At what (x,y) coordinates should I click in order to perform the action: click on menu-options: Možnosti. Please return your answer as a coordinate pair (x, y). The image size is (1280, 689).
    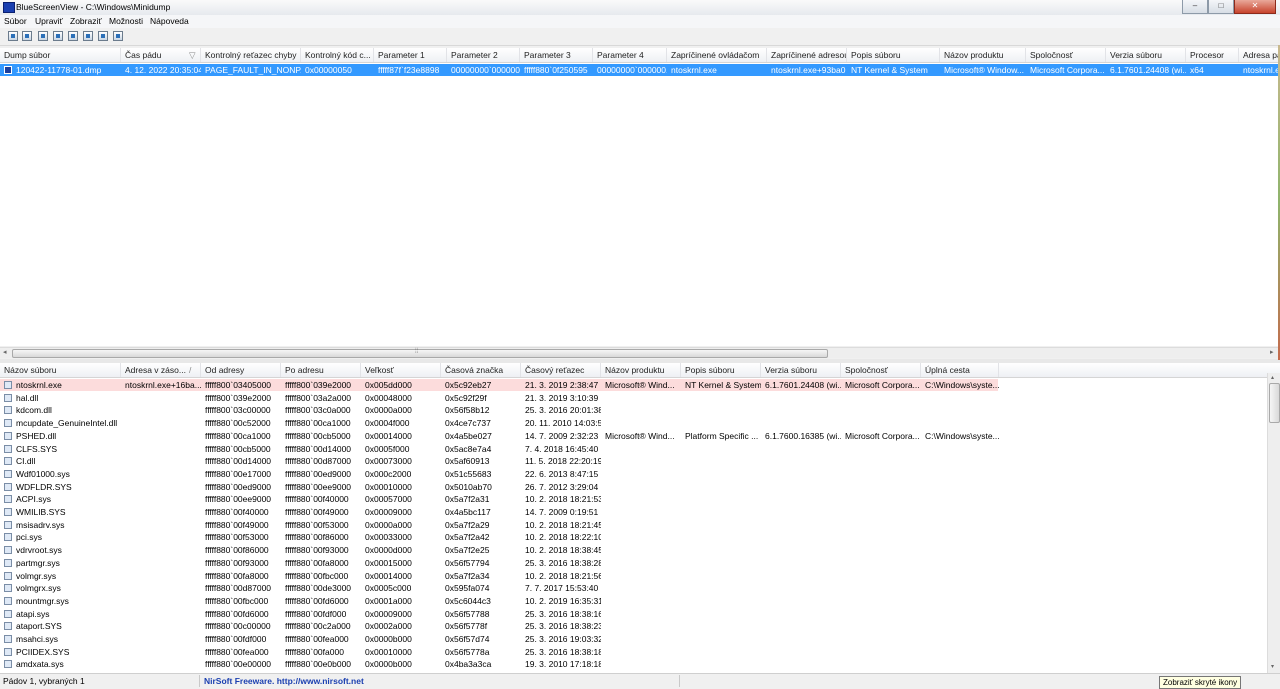
    Looking at the image, I should click on (126, 21).